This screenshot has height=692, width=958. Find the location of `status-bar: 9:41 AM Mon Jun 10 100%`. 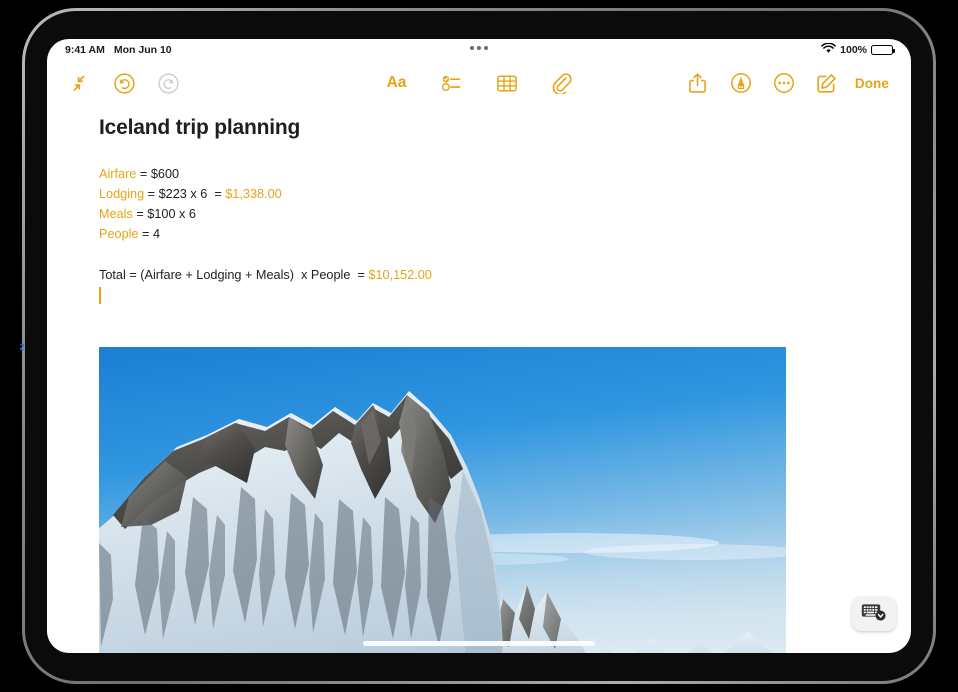

status-bar: 9:41 AM Mon Jun 10 100% is located at coordinates (479, 50).